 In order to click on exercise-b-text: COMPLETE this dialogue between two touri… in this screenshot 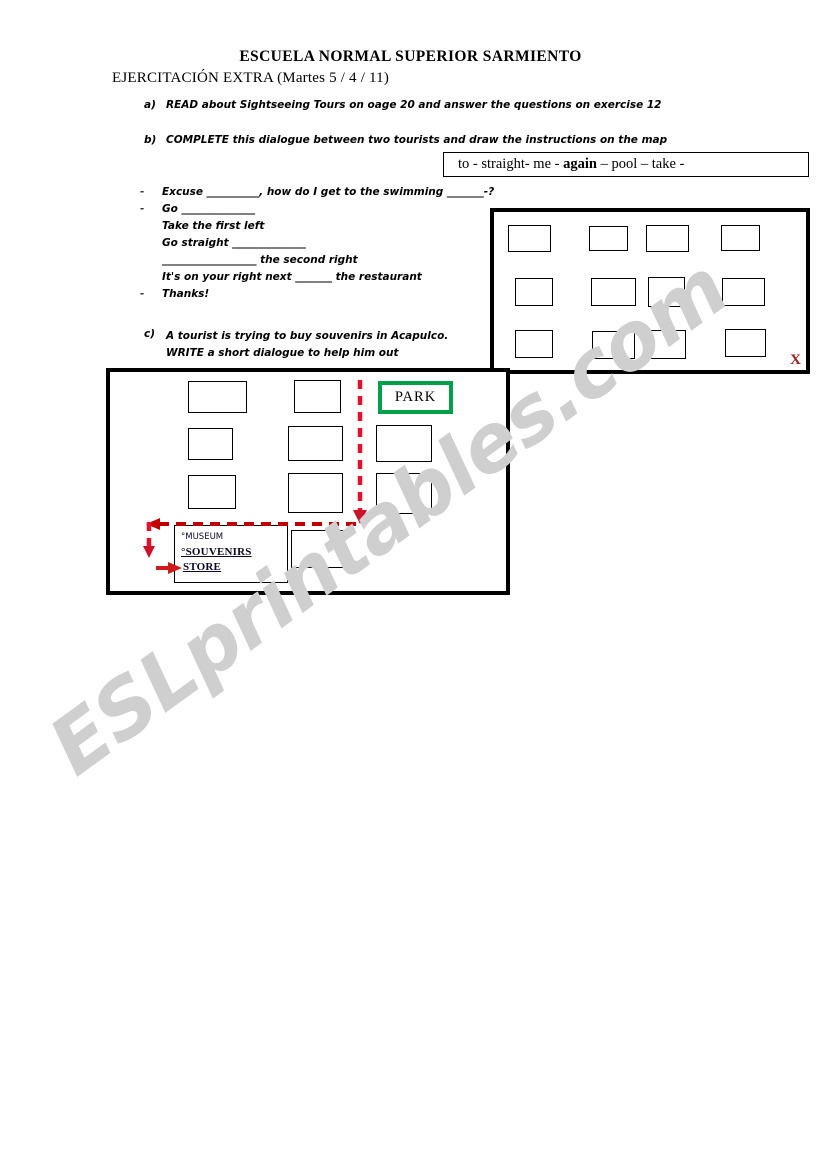, I will do `click(417, 140)`.